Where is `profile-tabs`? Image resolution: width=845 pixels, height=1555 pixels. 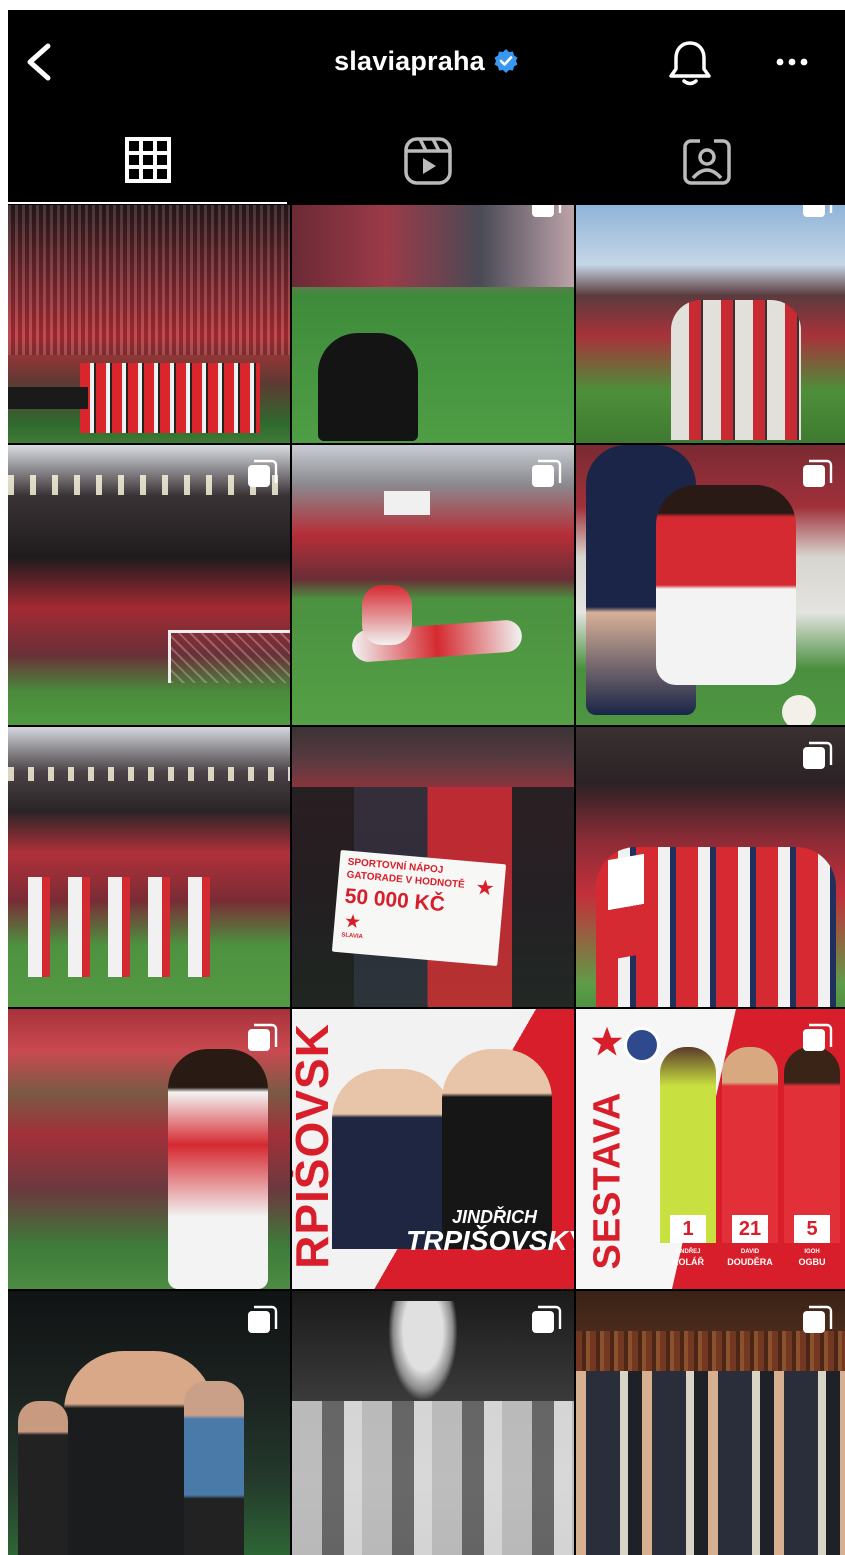
profile-tabs is located at coordinates (426, 162).